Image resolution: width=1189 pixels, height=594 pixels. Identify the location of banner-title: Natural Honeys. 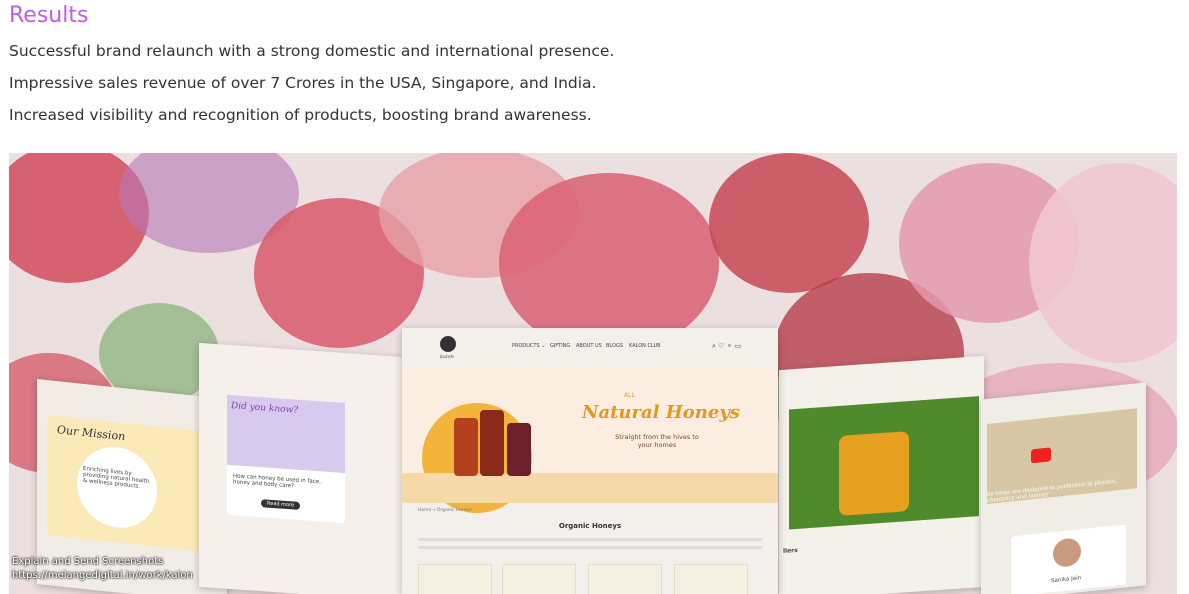
(661, 412).